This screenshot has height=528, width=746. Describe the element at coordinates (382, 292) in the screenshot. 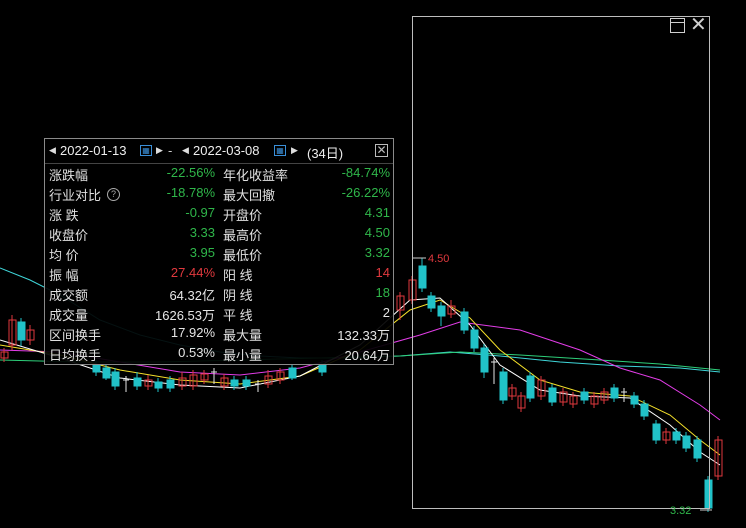

I see `stat-value: 18` at that location.